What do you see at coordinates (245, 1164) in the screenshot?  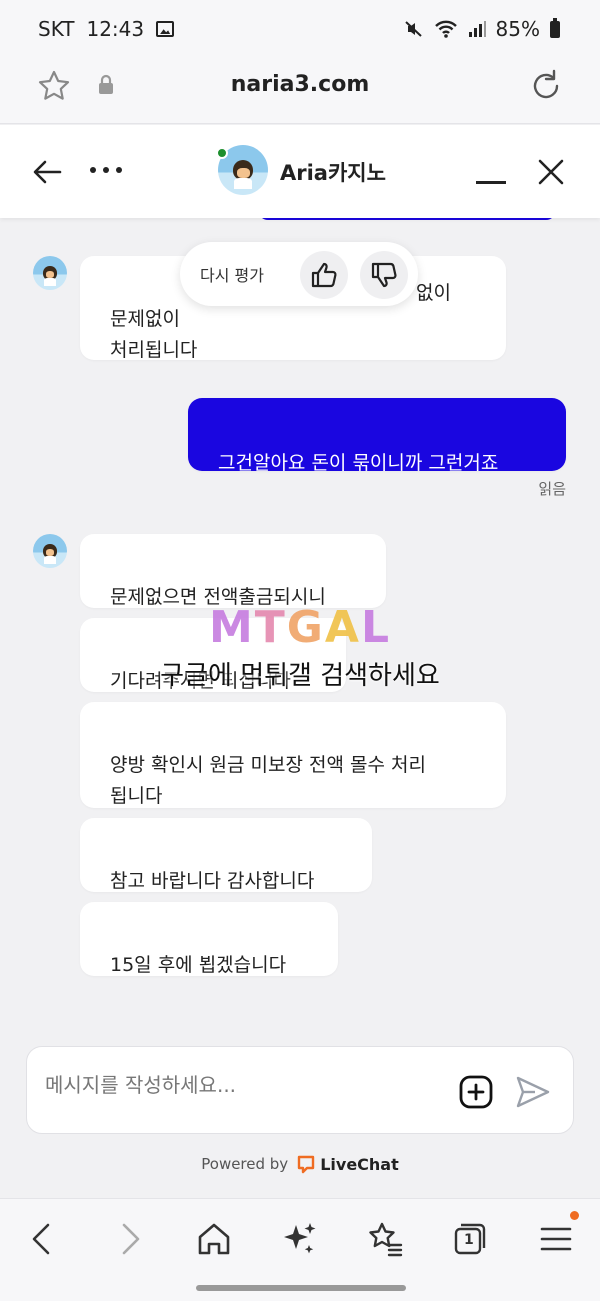 I see `powered-by-label: Powered by` at bounding box center [245, 1164].